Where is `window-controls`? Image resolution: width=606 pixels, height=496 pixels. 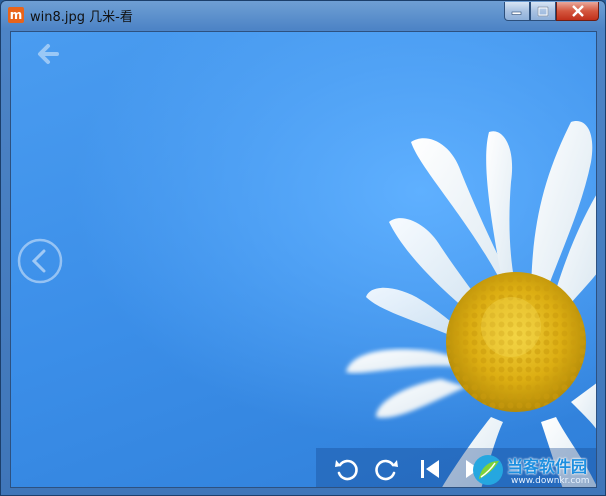 window-controls is located at coordinates (551, 11).